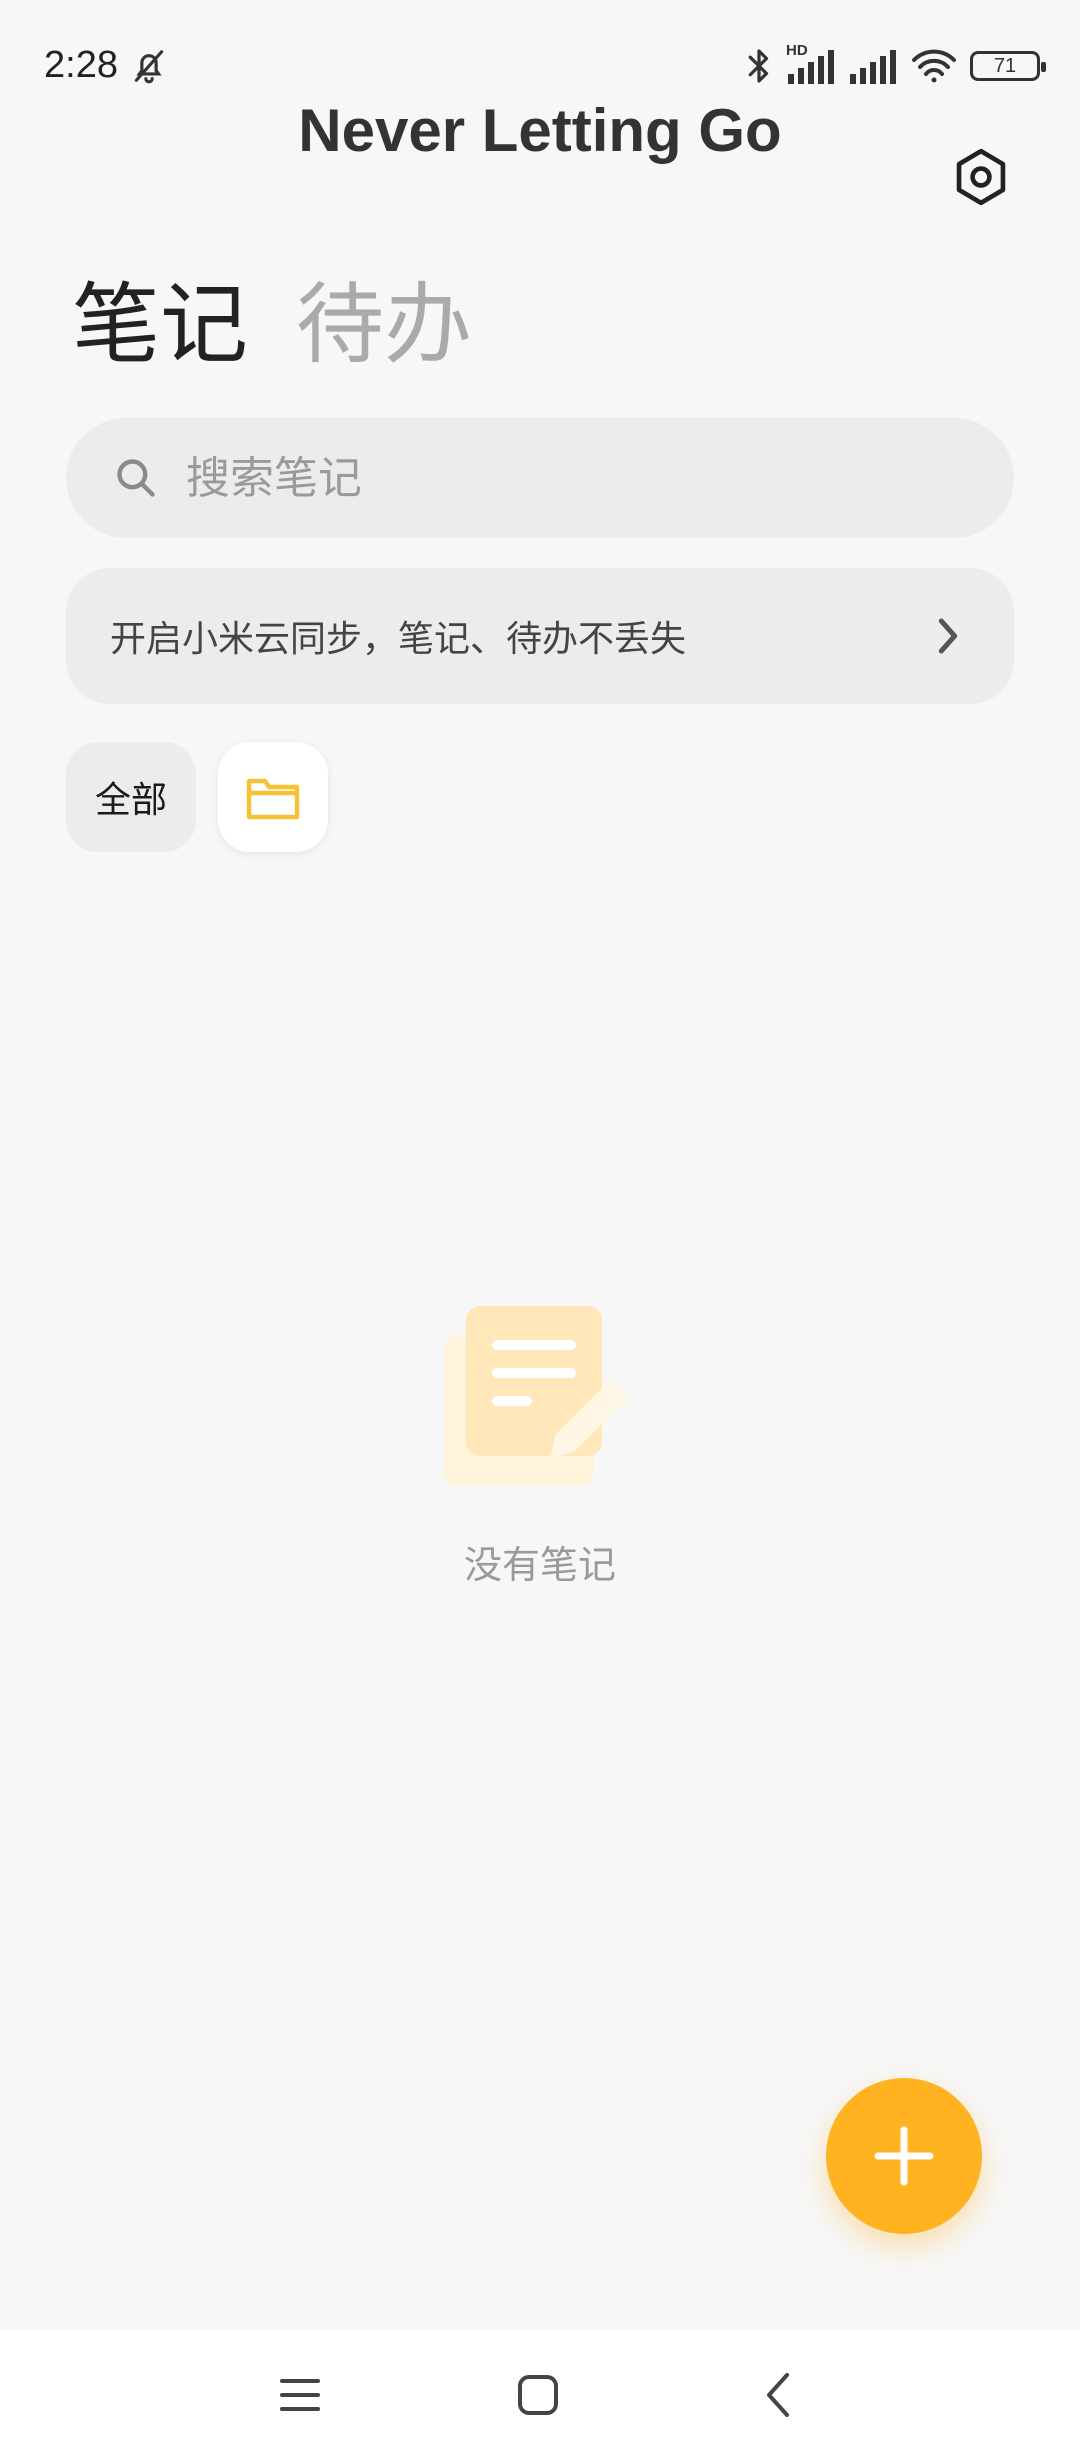 This screenshot has width=1080, height=2460. Describe the element at coordinates (539, 1565) in the screenshot. I see `empty-state-text: 没有笔记` at that location.